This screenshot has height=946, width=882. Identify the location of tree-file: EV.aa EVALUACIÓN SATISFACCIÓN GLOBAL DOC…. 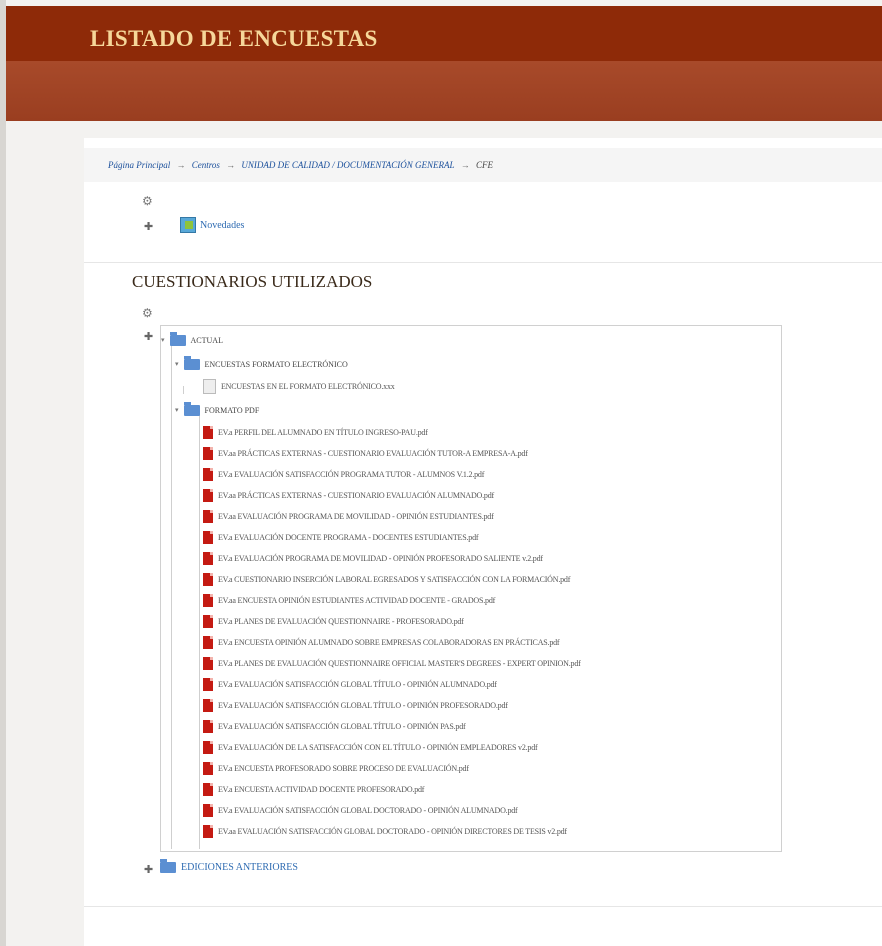
(385, 831).